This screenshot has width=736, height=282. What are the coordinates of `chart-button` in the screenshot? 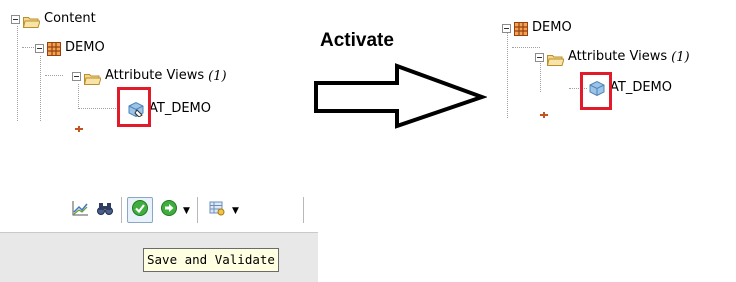 It's located at (80, 210).